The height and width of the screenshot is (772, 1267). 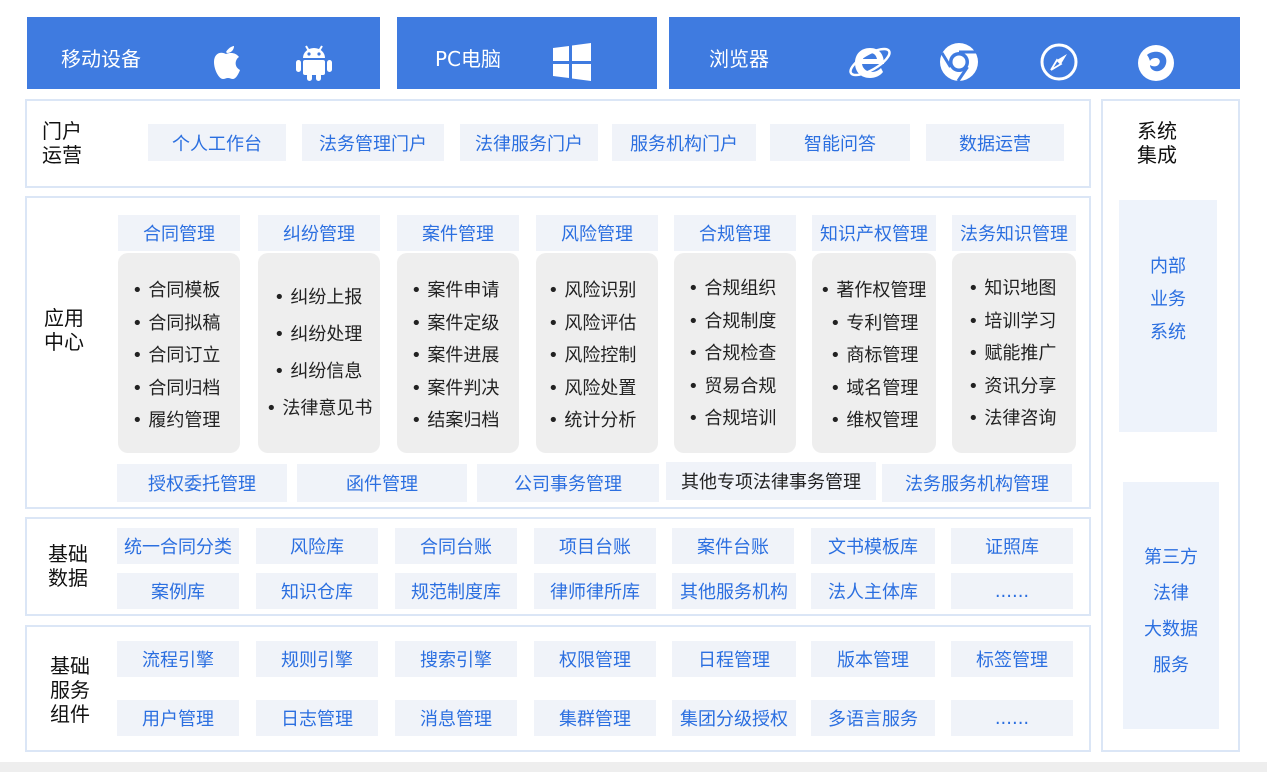 What do you see at coordinates (742, 419) in the screenshot?
I see `module-item: • 合规培训` at bounding box center [742, 419].